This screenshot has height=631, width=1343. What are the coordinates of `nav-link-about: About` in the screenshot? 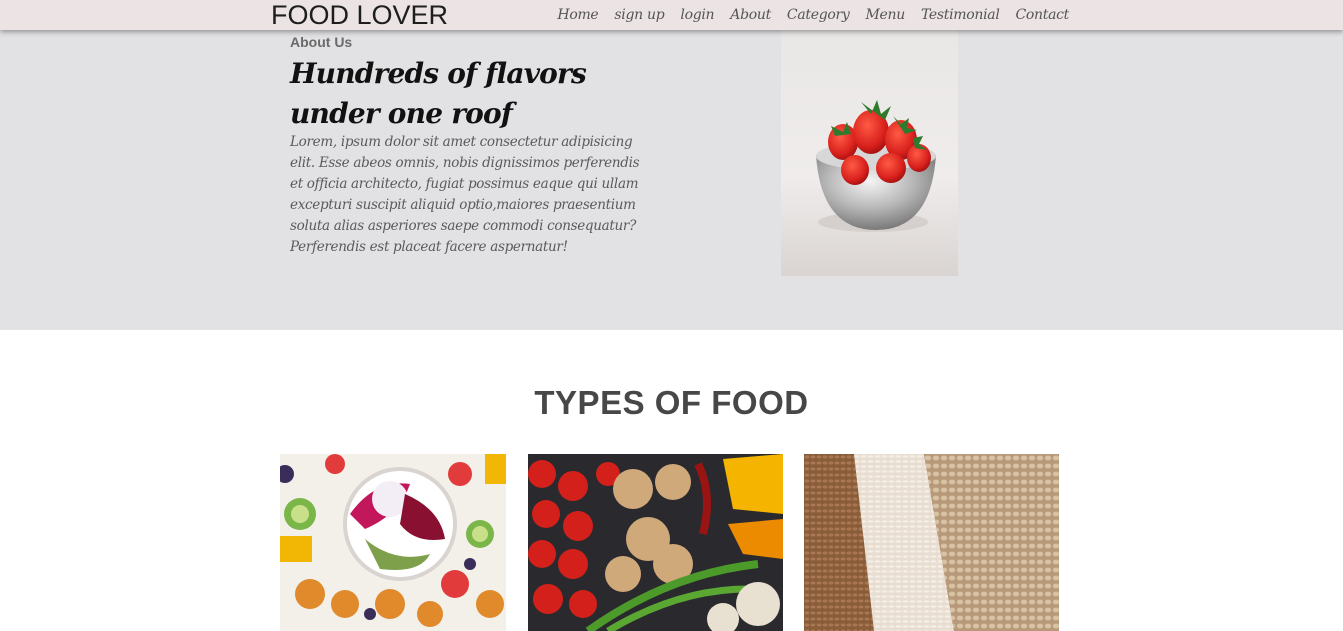 It's located at (750, 15).